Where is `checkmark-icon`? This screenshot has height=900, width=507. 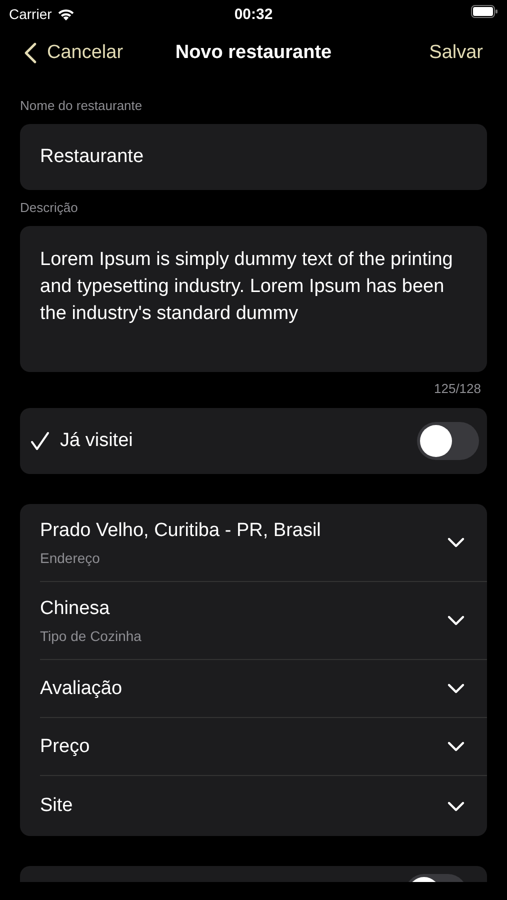
checkmark-icon is located at coordinates (40, 441).